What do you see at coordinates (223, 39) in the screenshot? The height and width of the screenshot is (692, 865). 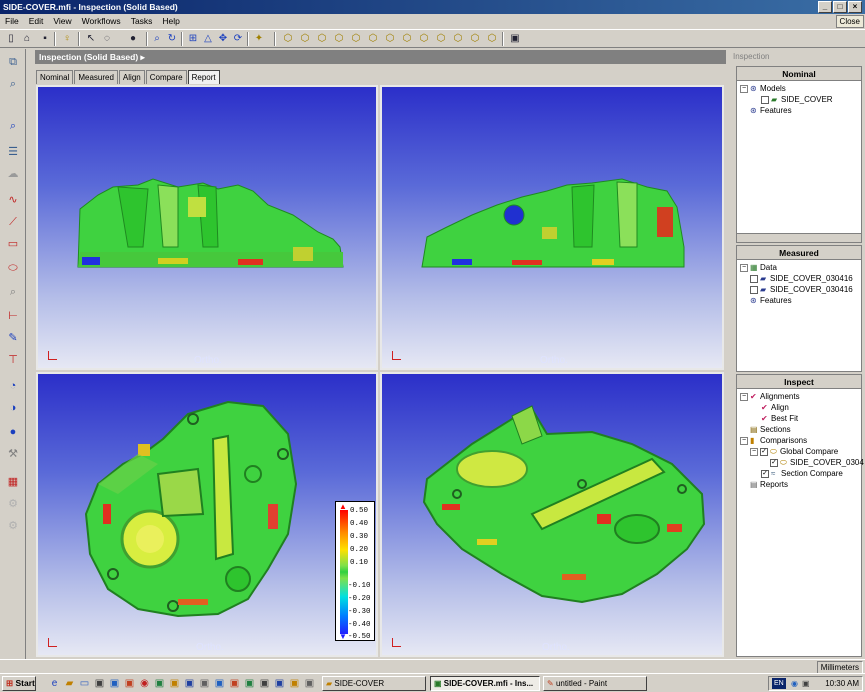 I see `move-icon: ✥` at bounding box center [223, 39].